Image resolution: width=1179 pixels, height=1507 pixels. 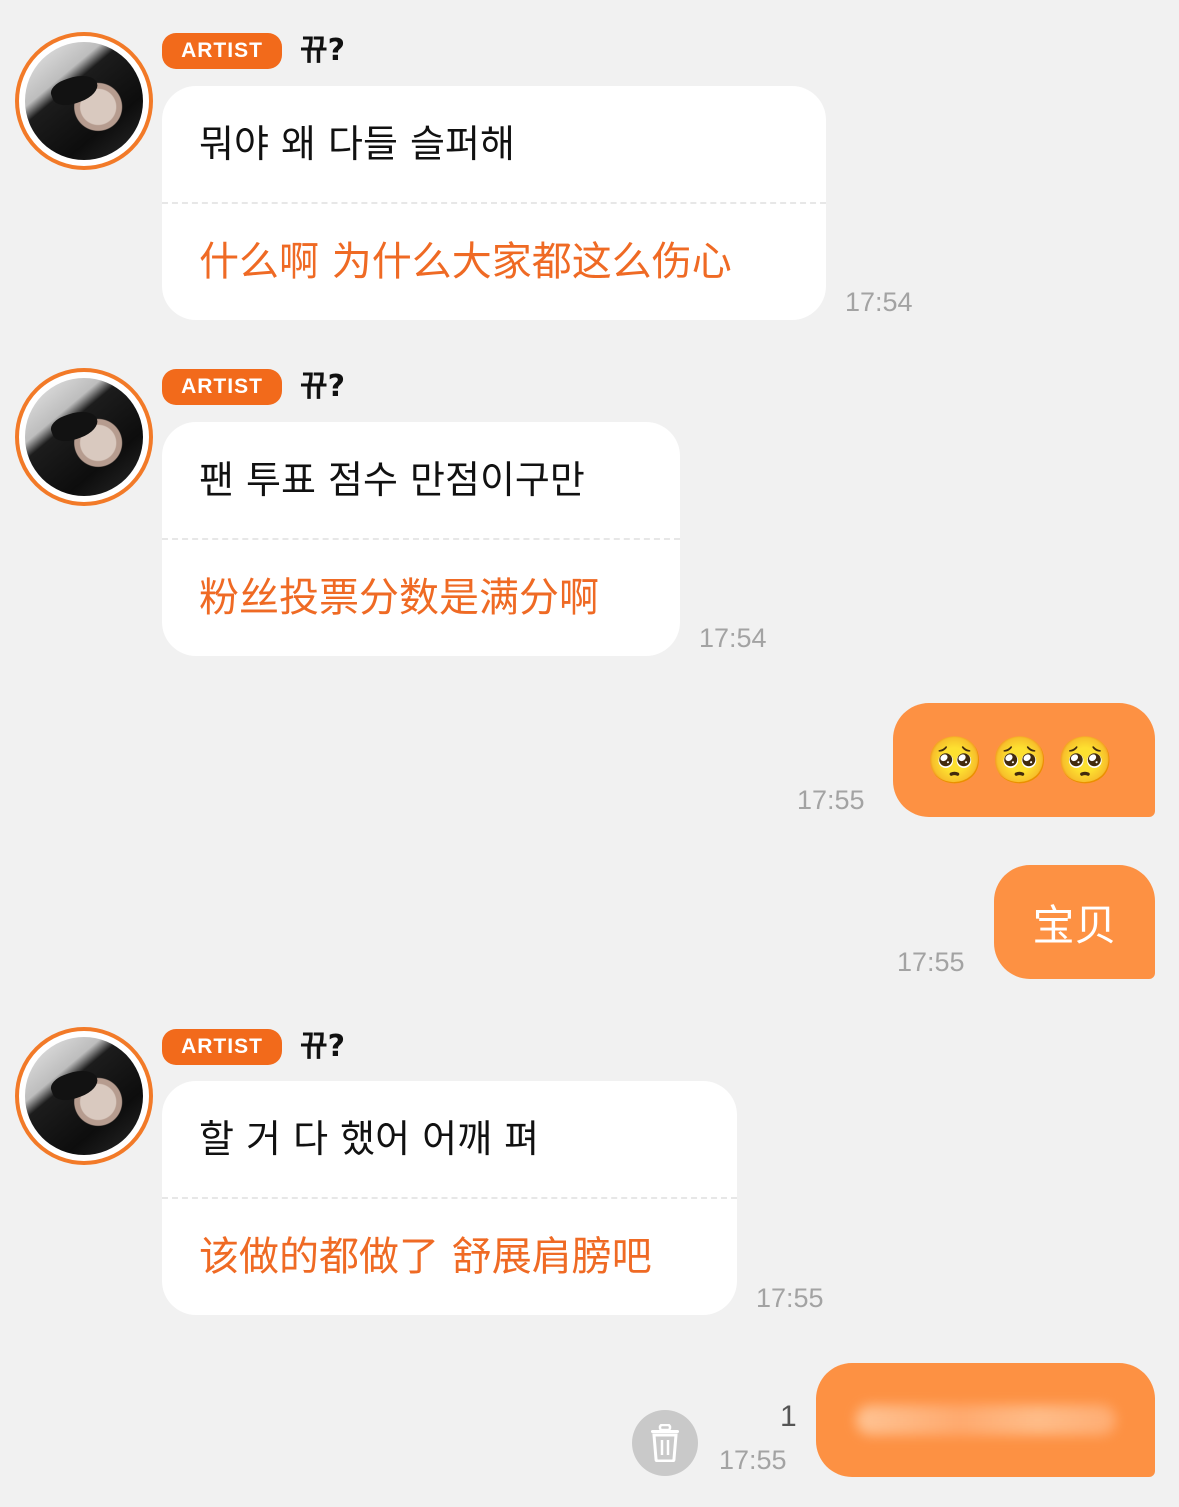 I want to click on unread-count: 1, so click(x=788, y=1416).